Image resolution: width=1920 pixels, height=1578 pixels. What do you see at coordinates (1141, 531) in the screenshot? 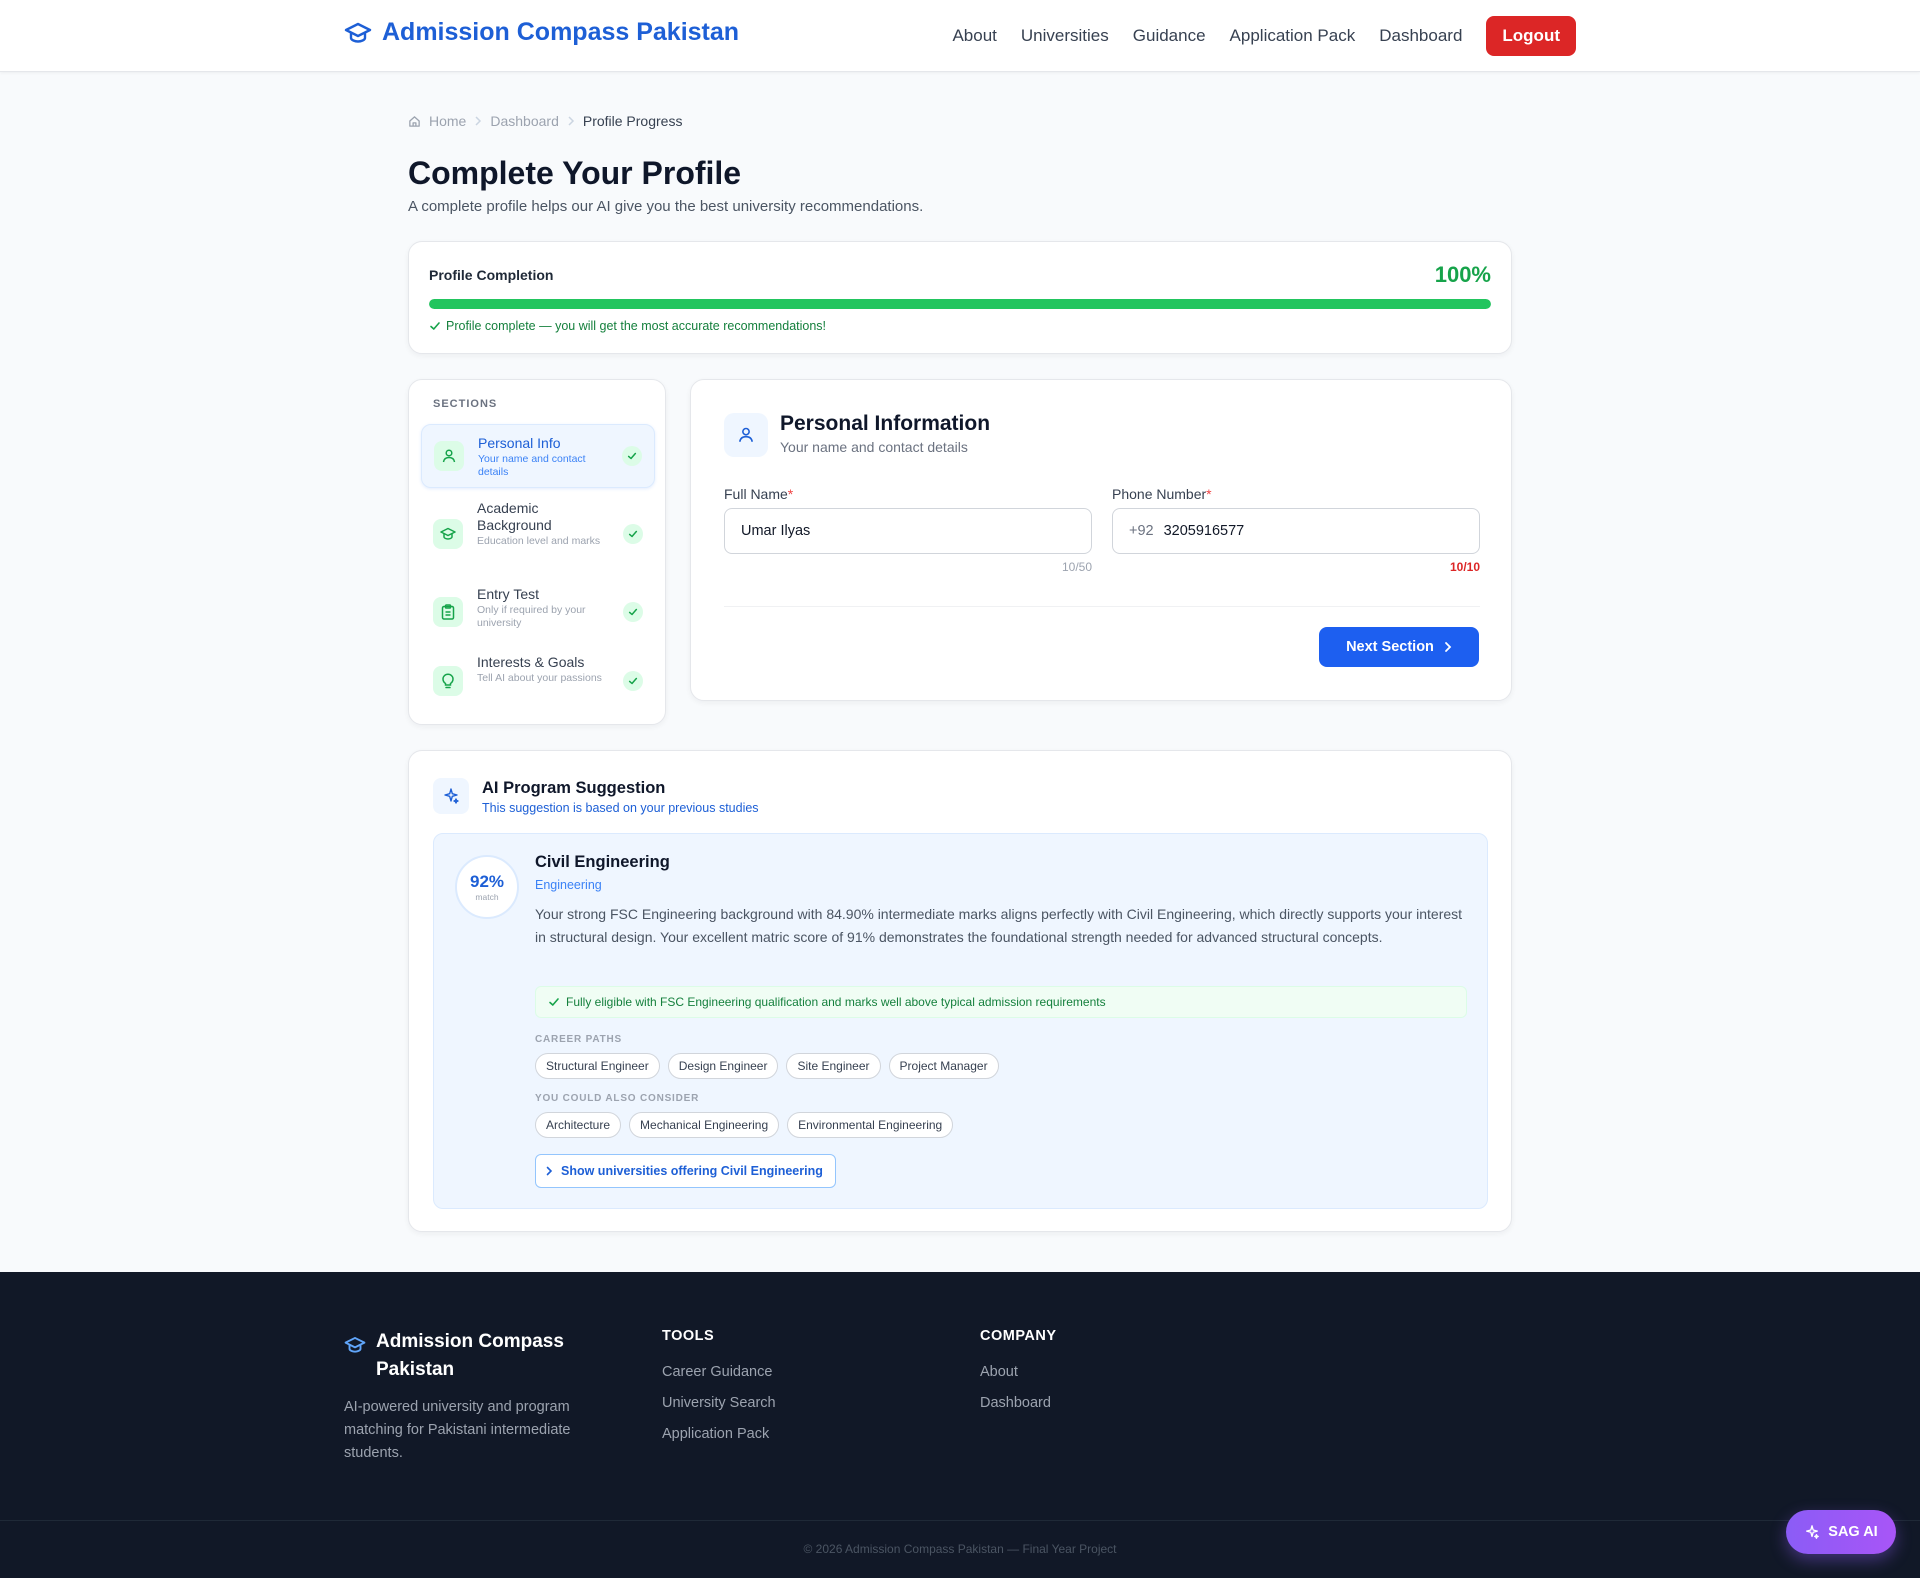
I see `phone-prefix: +92` at bounding box center [1141, 531].